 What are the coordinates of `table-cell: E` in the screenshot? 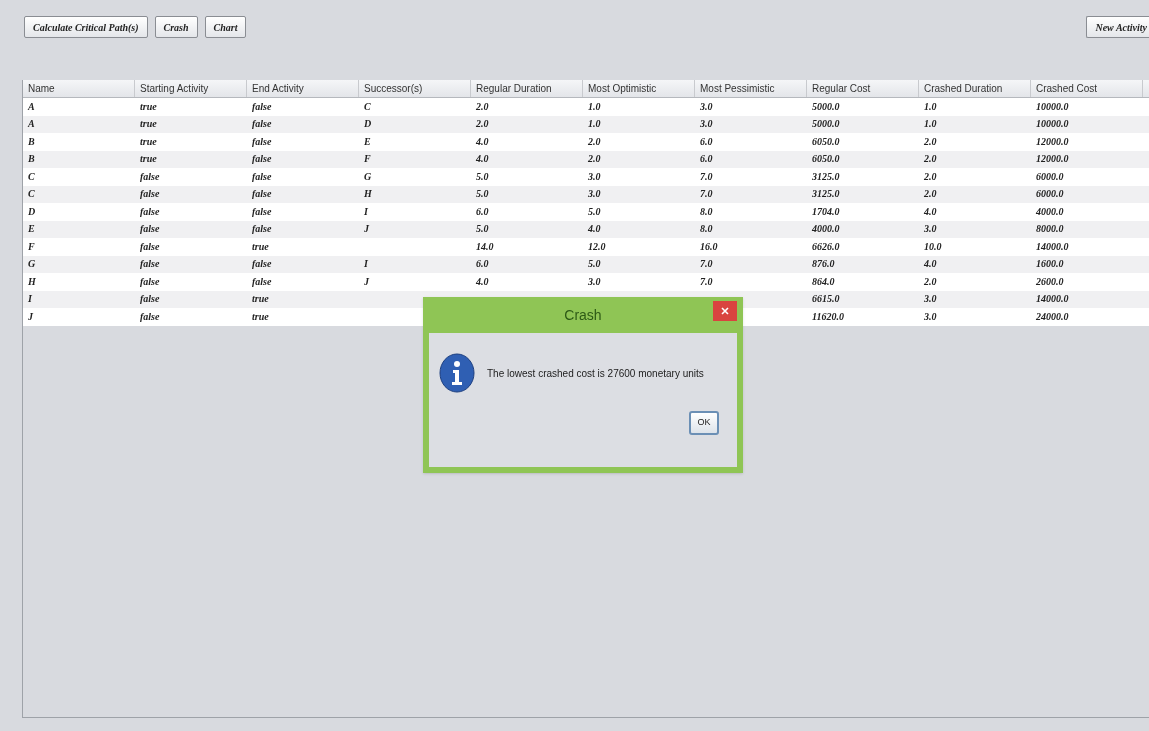 It's located at (31, 229).